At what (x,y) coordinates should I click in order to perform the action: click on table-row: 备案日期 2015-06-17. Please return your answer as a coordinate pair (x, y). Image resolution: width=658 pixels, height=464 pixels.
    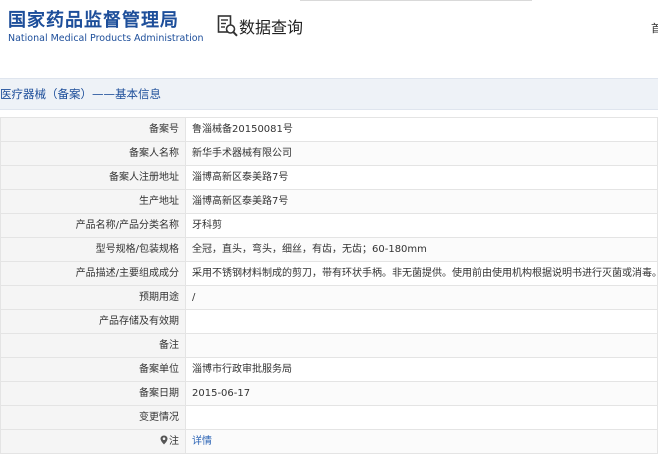
    Looking at the image, I should click on (329, 393).